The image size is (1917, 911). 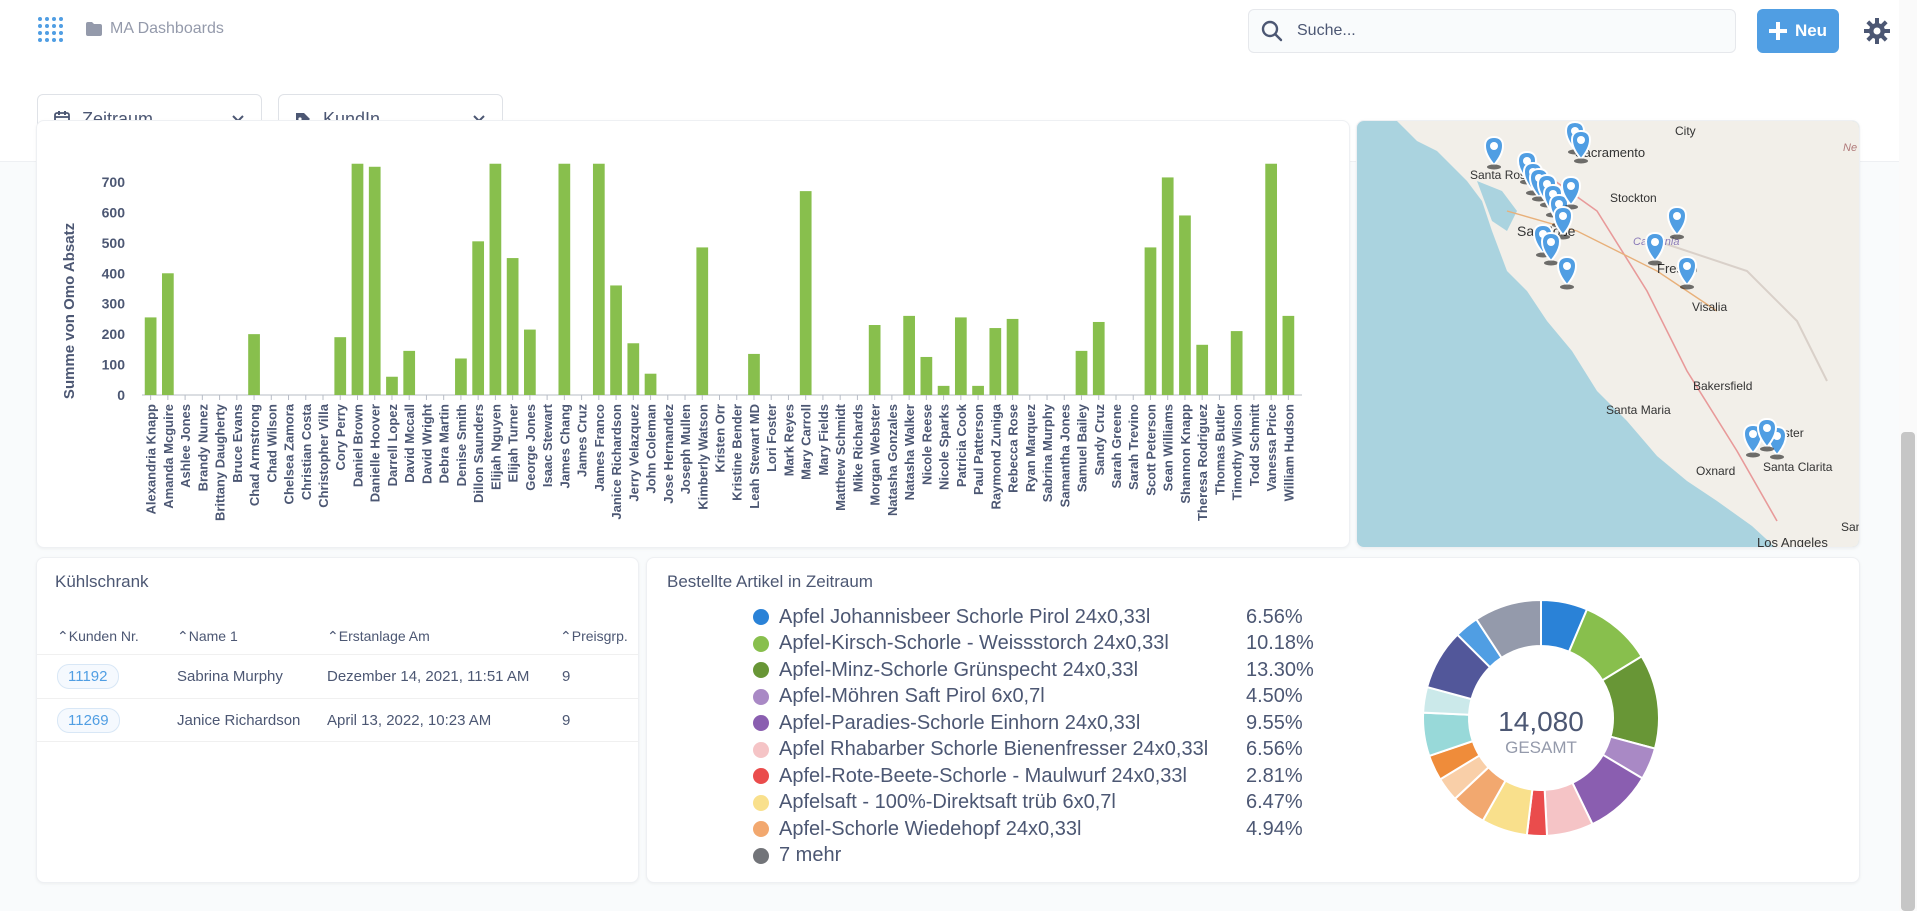 I want to click on breadcrumb: MA Dashboards, so click(x=155, y=29).